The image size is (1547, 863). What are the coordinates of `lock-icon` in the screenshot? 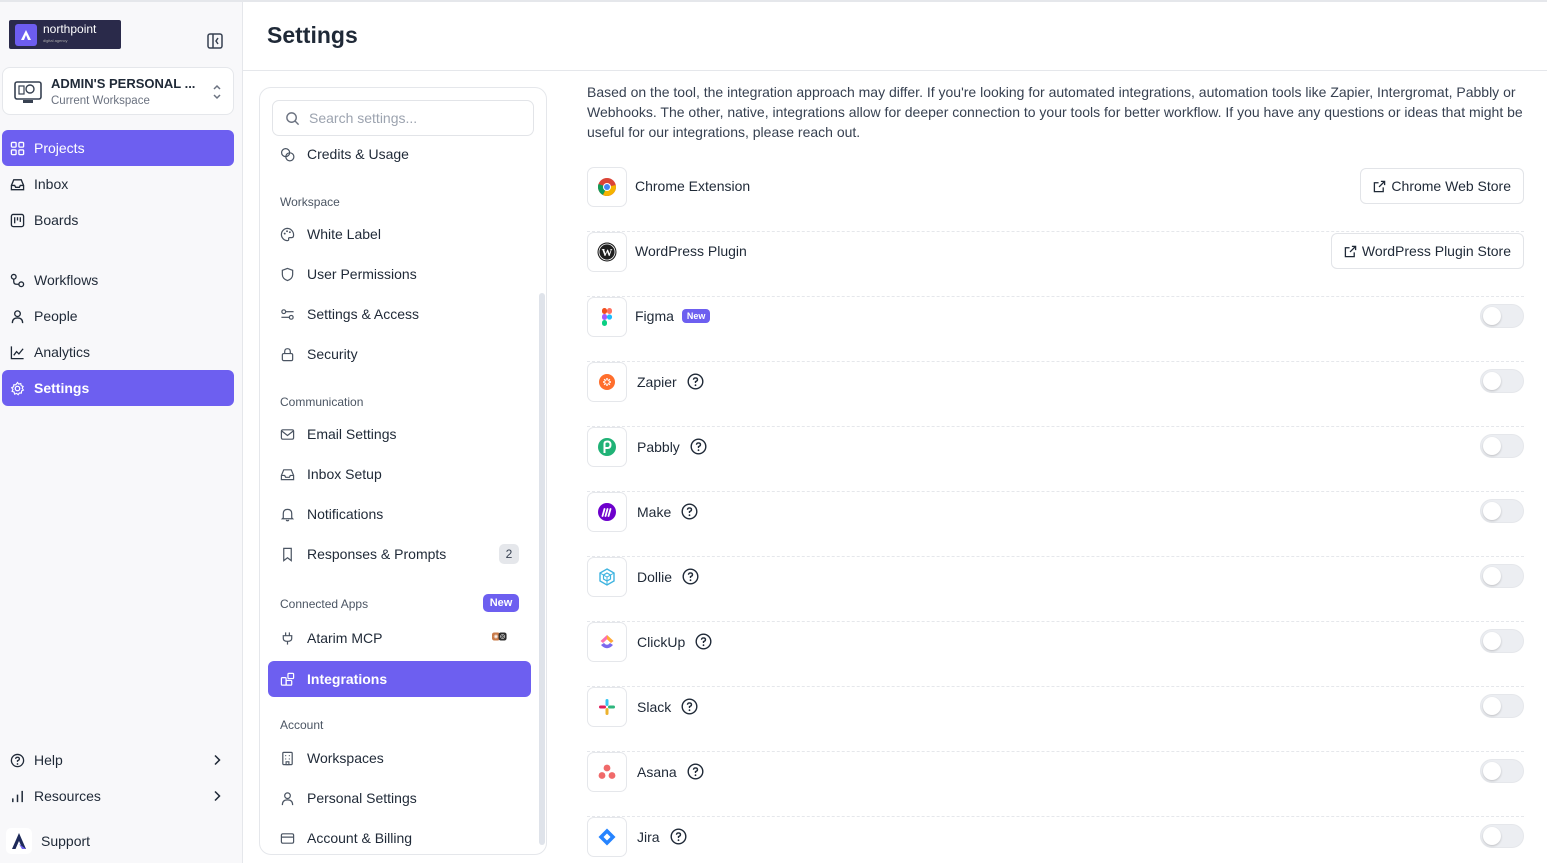 It's located at (287, 354).